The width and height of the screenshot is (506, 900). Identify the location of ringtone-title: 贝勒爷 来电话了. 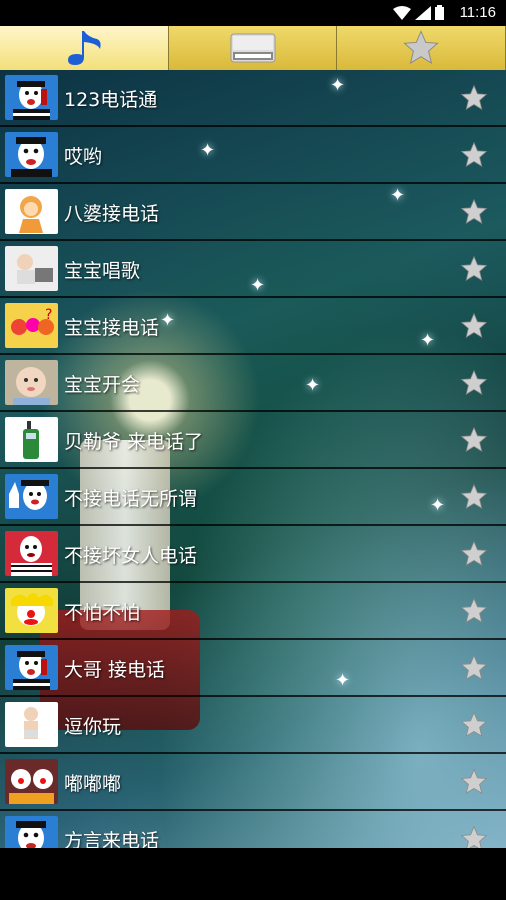
(134, 442).